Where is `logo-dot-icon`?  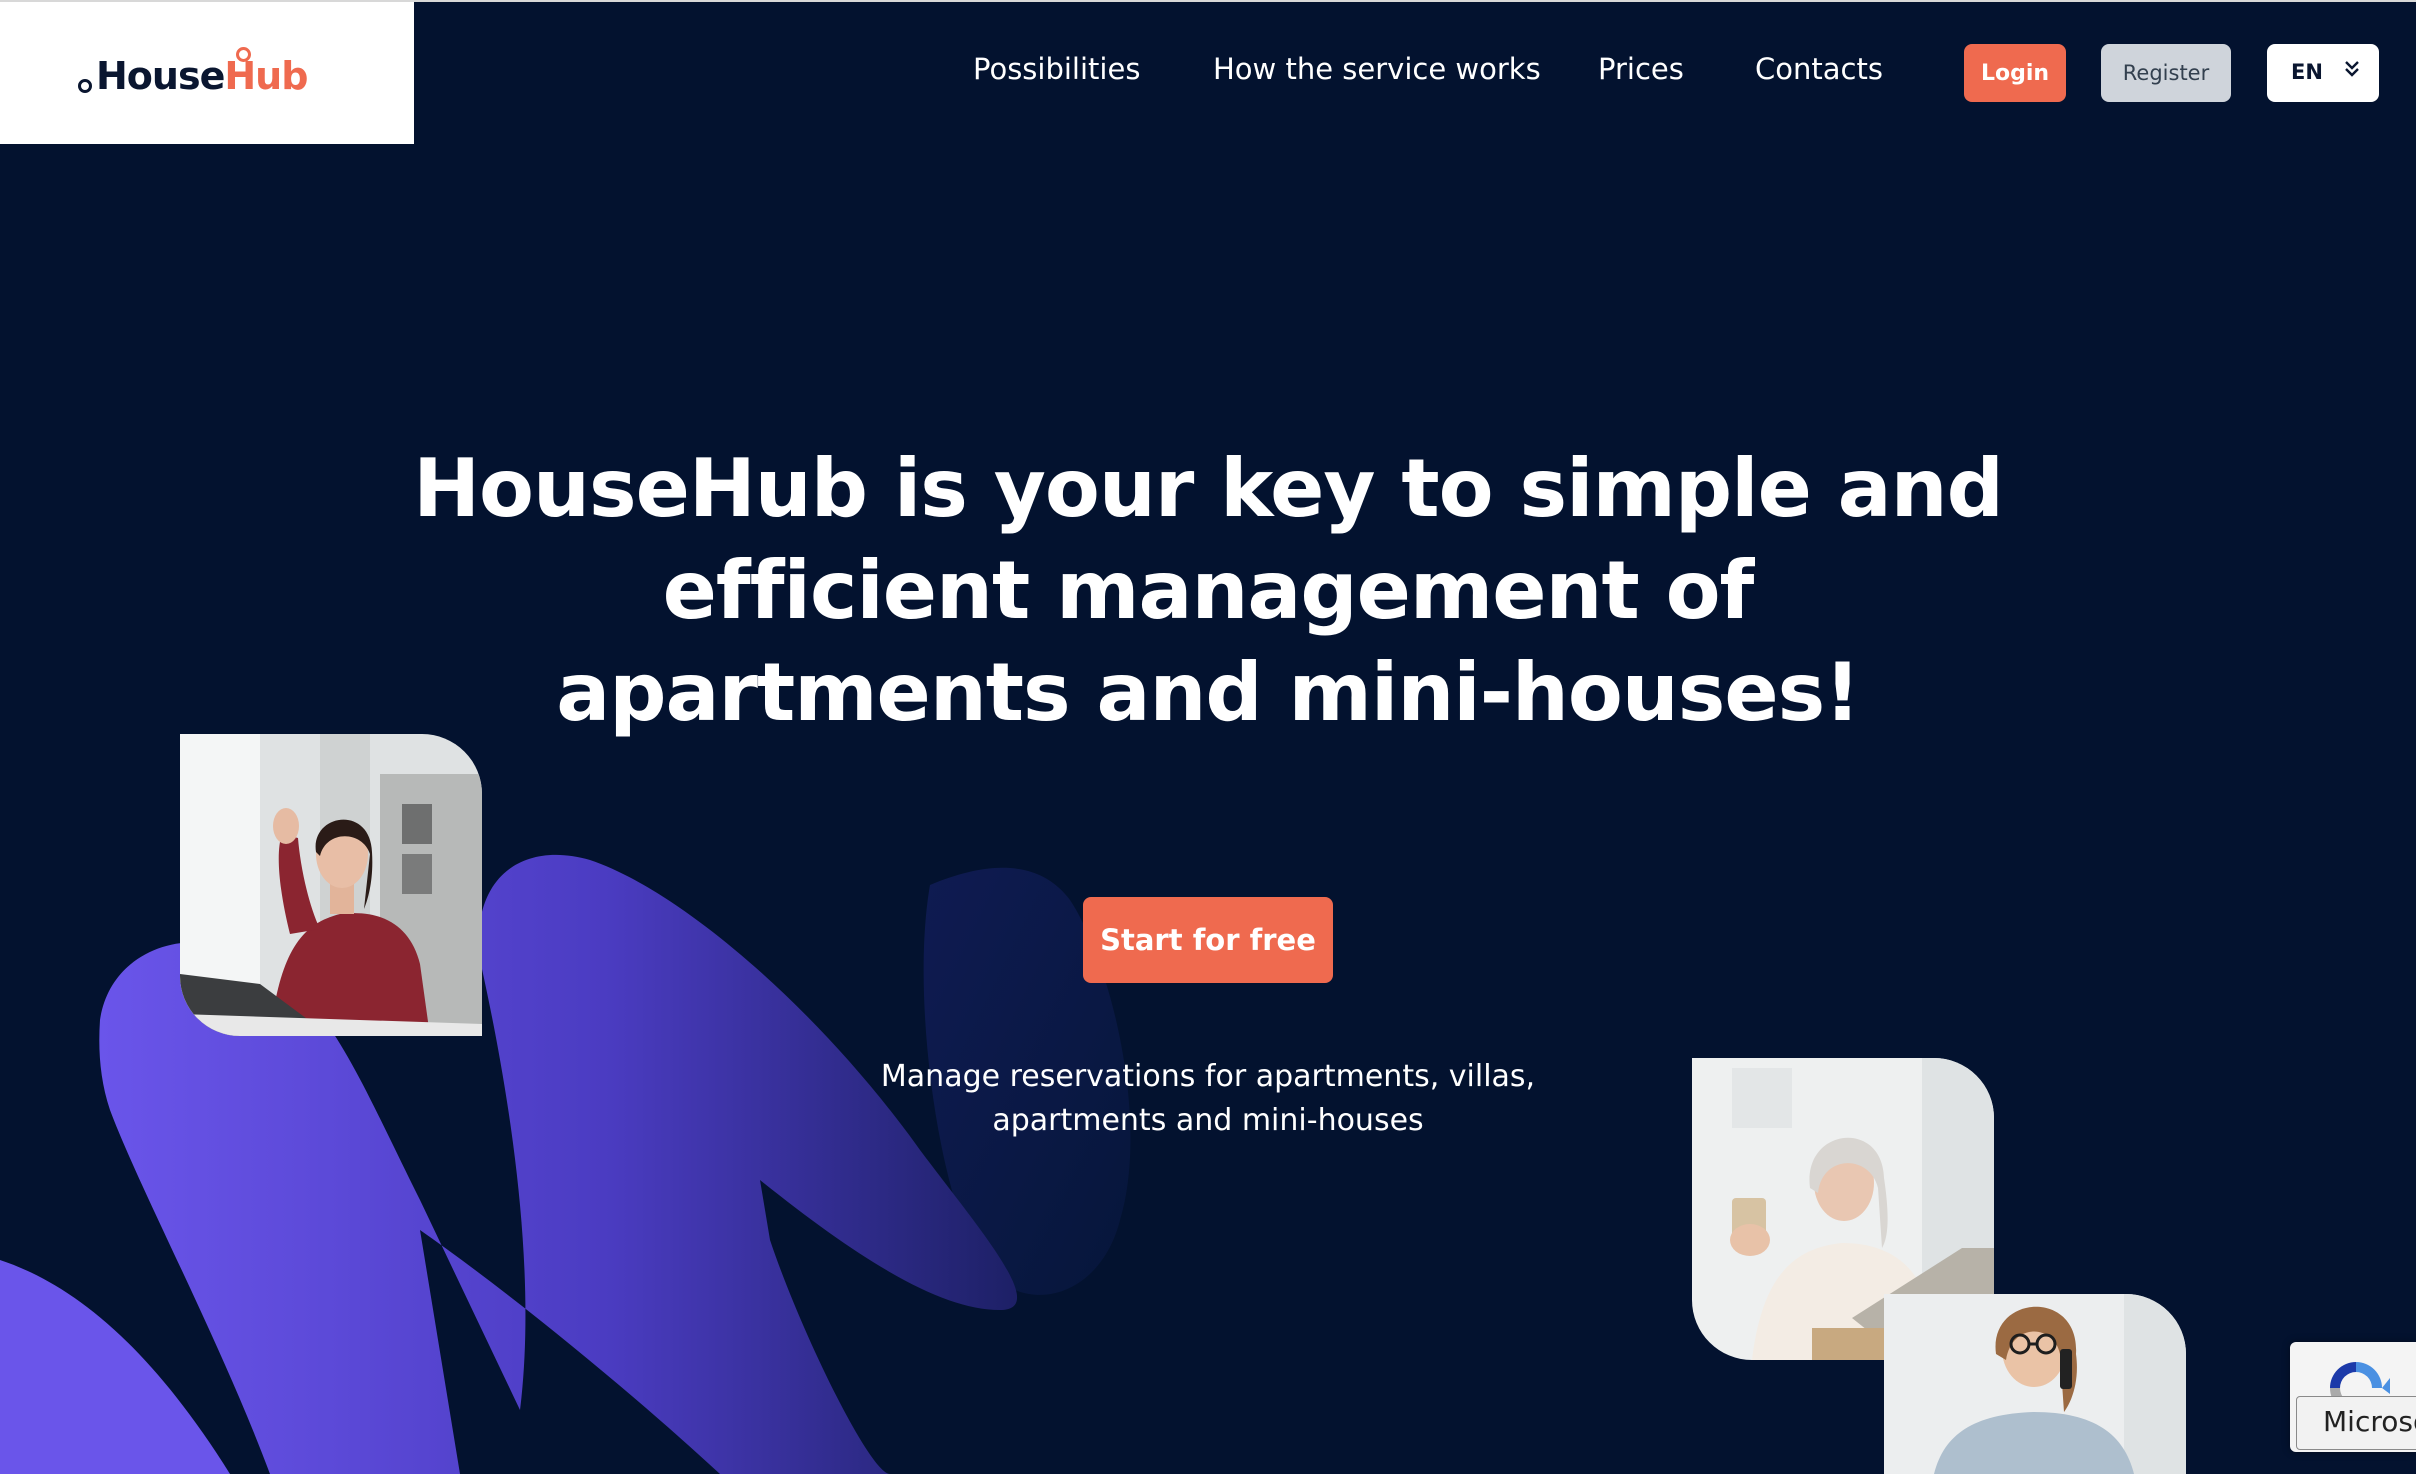
logo-dot-icon is located at coordinates (85, 86).